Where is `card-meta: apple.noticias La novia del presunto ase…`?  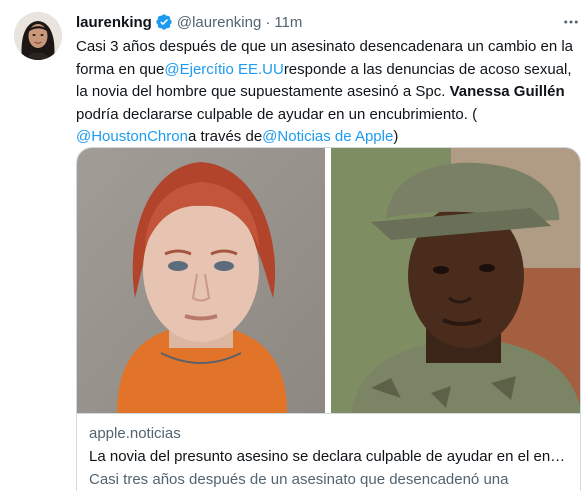 card-meta: apple.noticias La novia del presunto ase… is located at coordinates (328, 452).